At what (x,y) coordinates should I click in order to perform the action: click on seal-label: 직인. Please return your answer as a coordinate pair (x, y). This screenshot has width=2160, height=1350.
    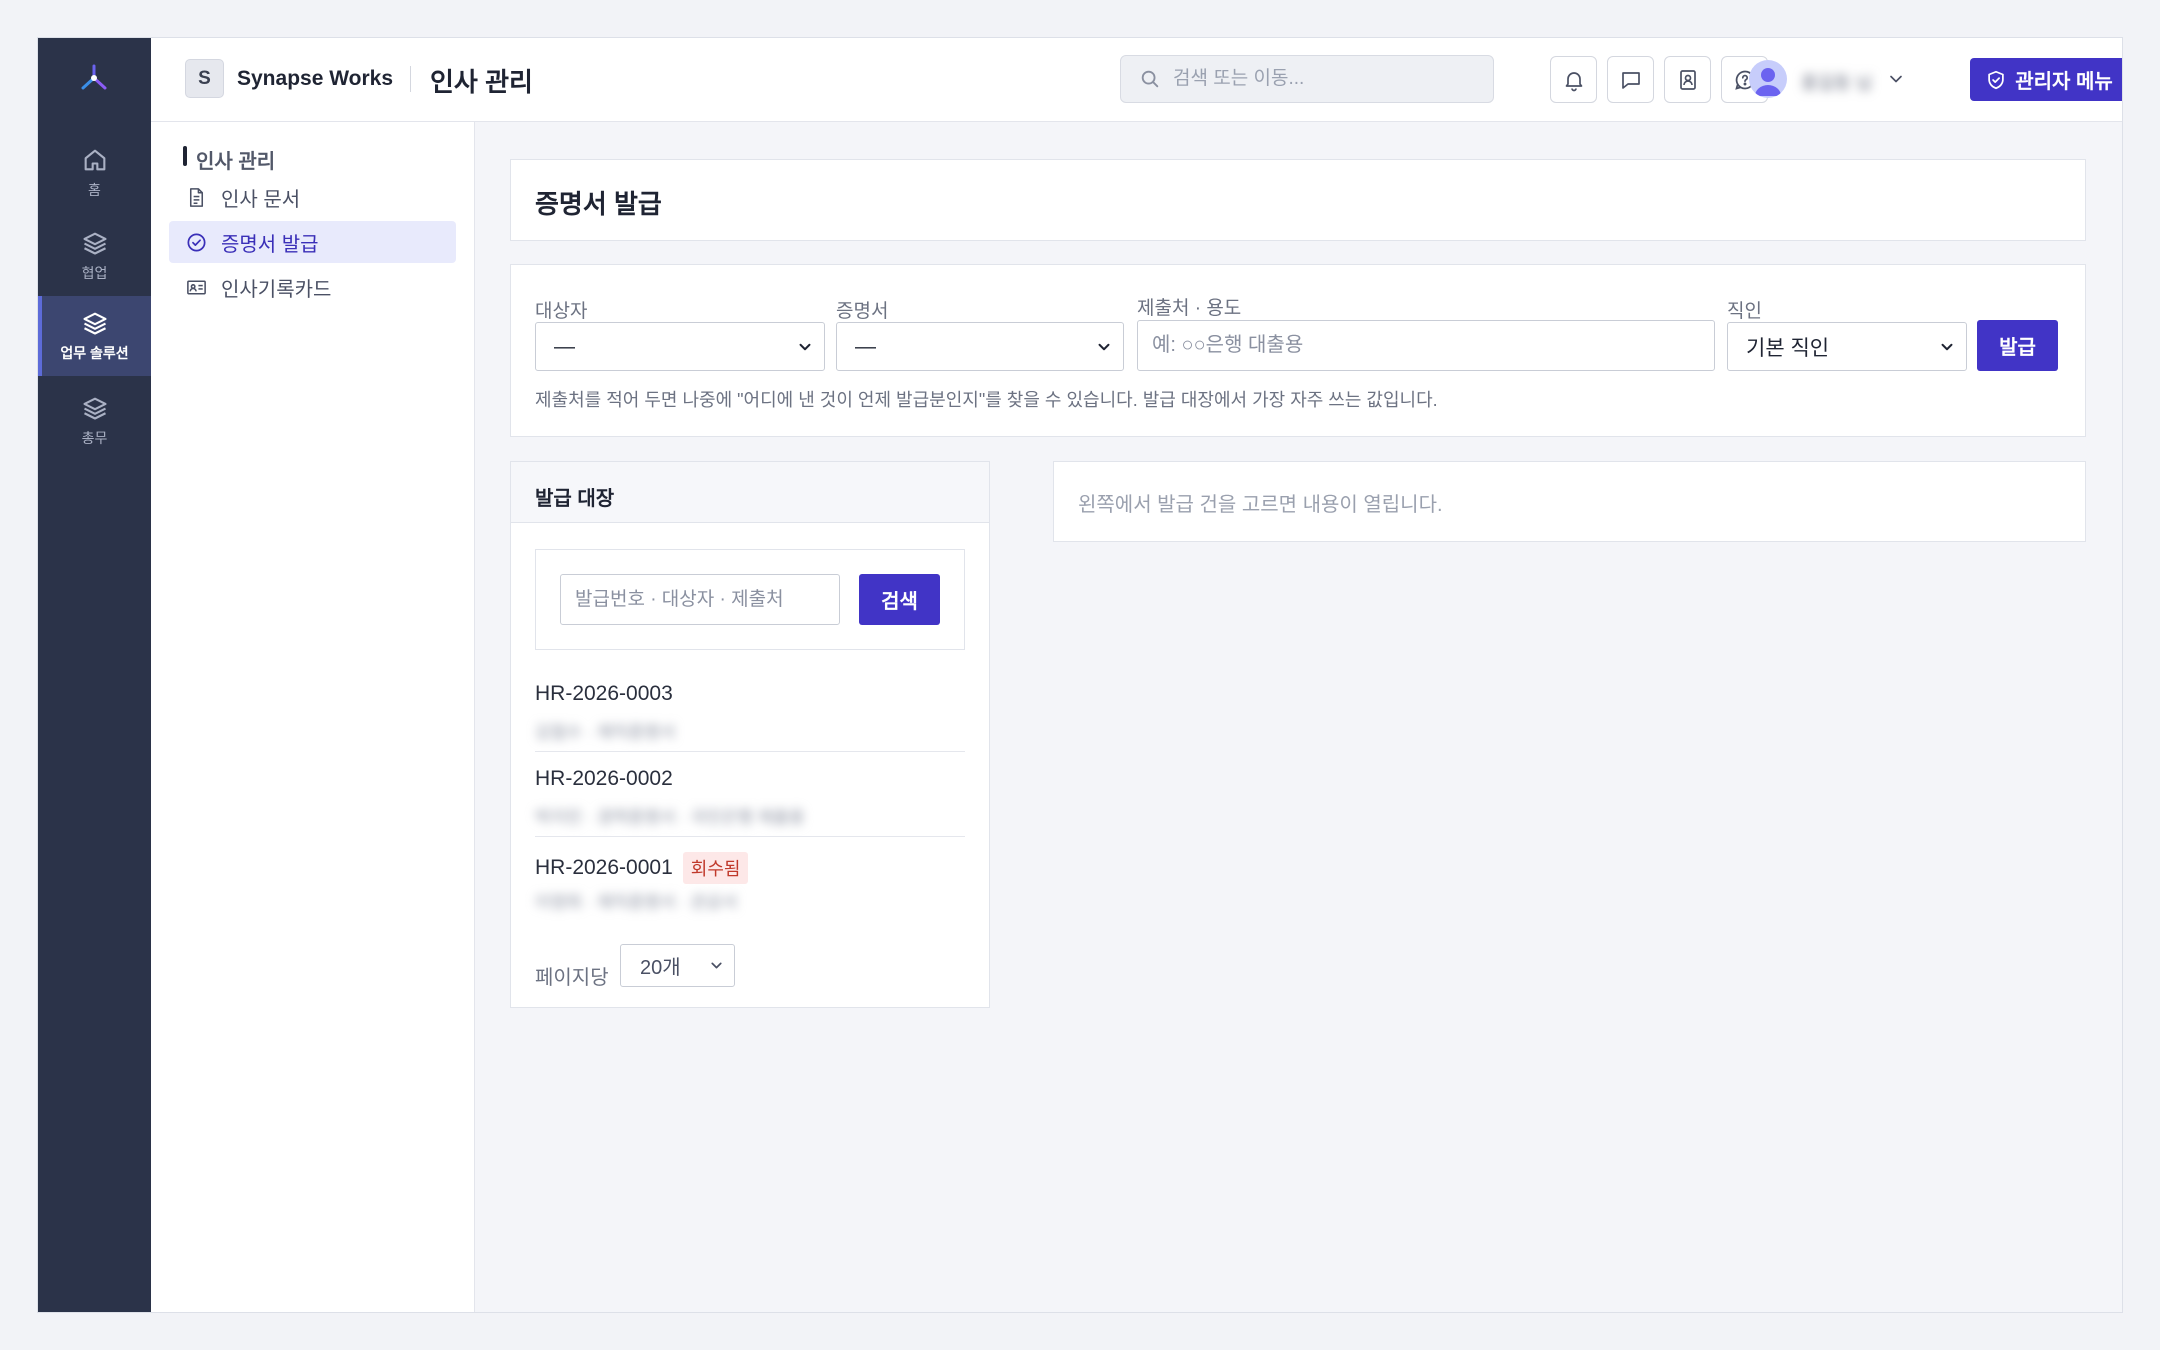
    Looking at the image, I should click on (1744, 311).